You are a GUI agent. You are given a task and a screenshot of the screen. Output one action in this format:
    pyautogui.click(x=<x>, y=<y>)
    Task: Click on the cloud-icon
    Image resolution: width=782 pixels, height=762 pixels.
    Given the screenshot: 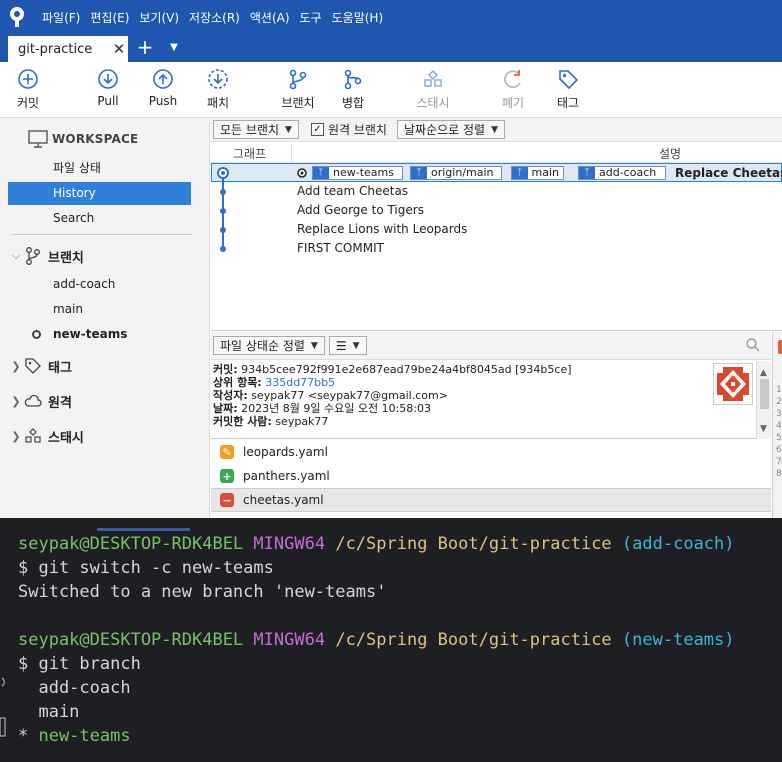 What is the action you would take?
    pyautogui.click(x=33, y=400)
    